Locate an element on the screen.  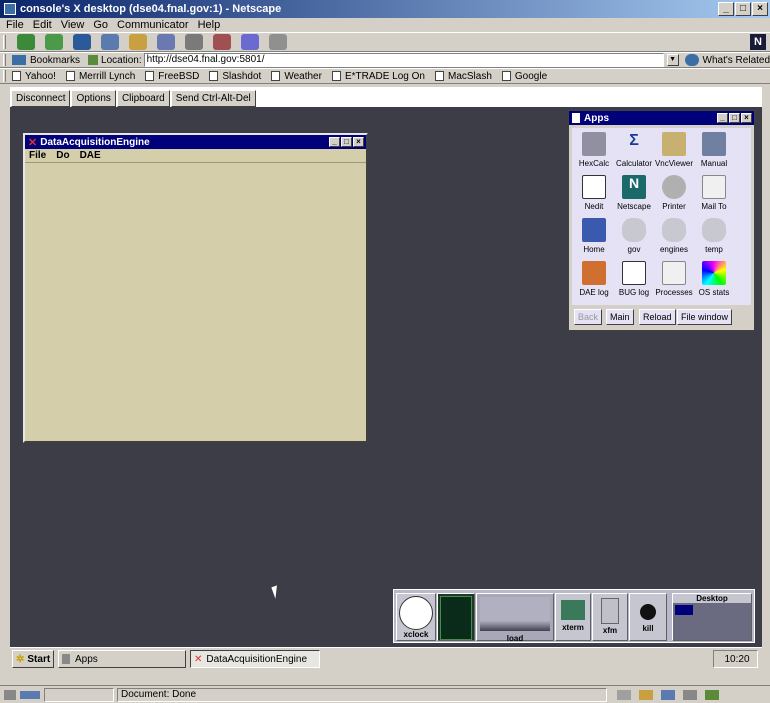
options-button: Options is located at coordinates (93, 98).